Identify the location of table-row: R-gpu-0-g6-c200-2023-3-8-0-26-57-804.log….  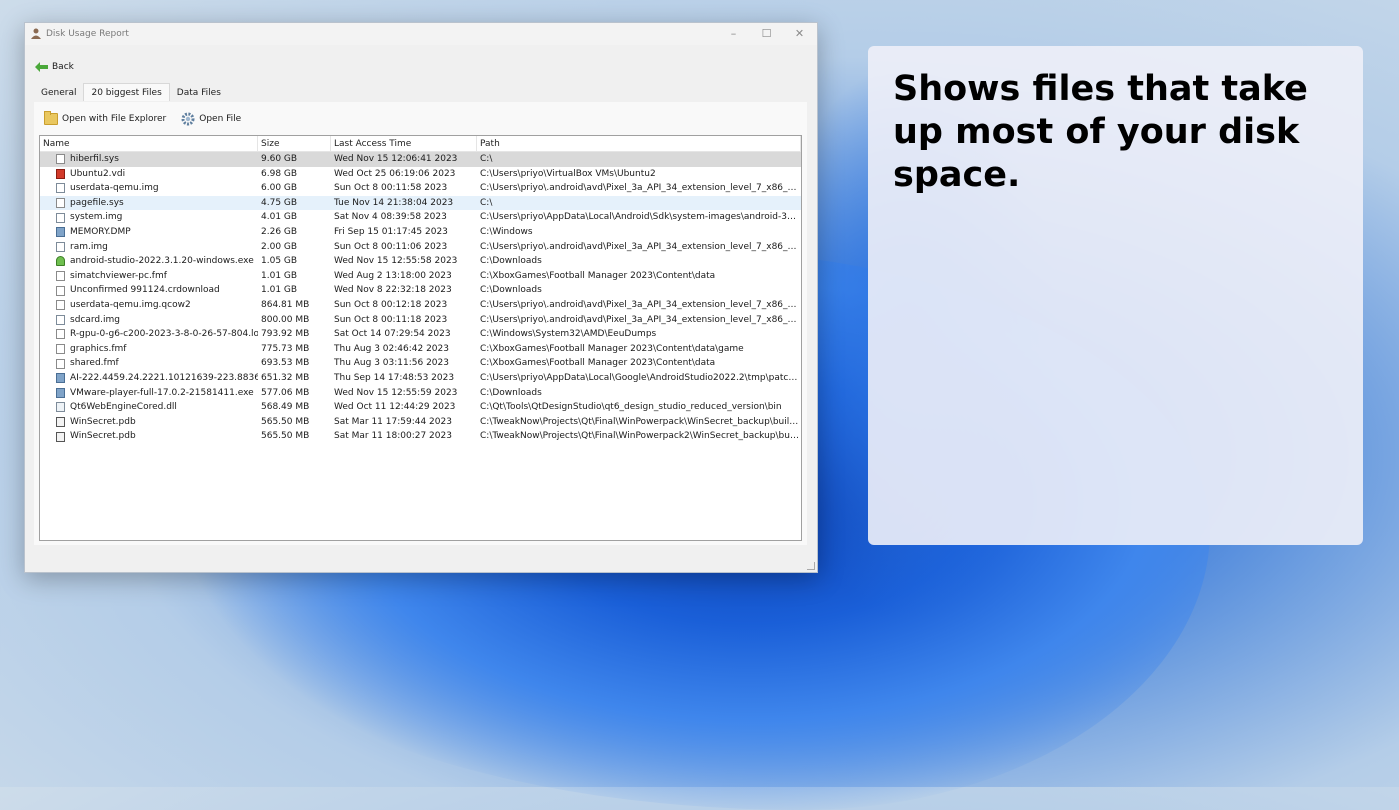
(420, 334).